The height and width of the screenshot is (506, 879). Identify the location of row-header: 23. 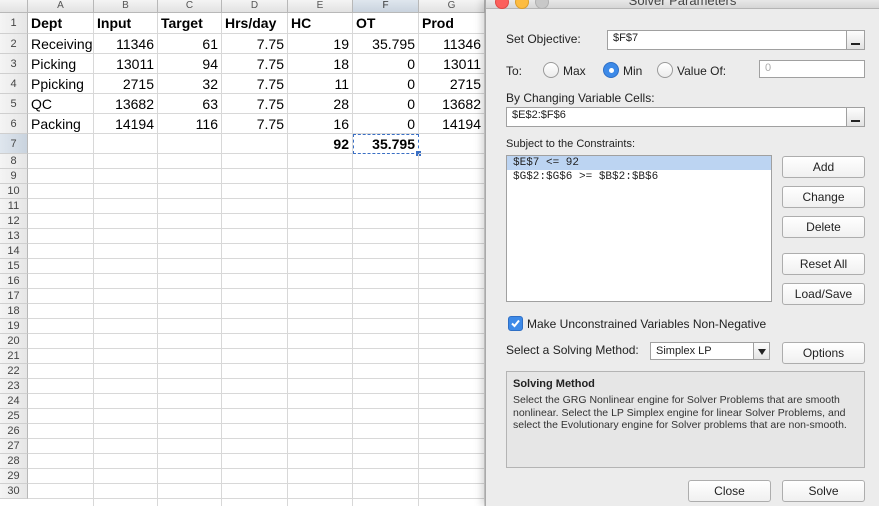
(14, 386).